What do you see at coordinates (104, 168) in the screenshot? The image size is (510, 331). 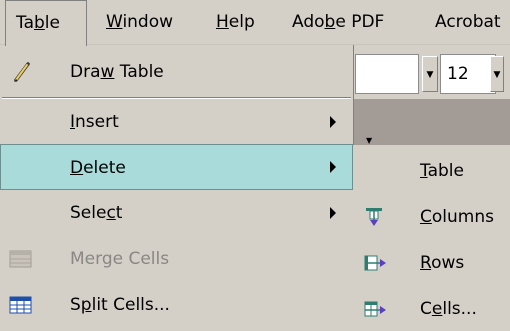 I see `menu-item-delete-label-b: elete` at bounding box center [104, 168].